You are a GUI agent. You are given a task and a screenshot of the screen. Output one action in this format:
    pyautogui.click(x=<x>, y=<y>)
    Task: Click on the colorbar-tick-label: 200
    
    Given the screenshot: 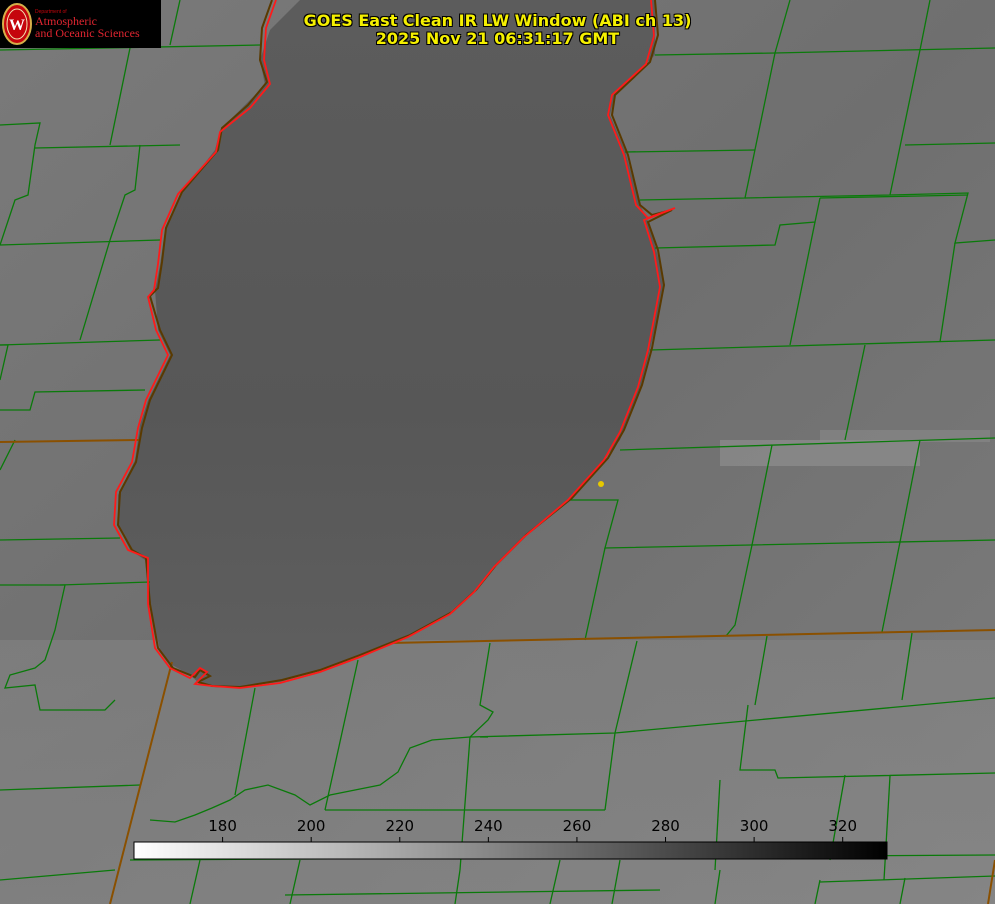 What is the action you would take?
    pyautogui.click(x=311, y=826)
    